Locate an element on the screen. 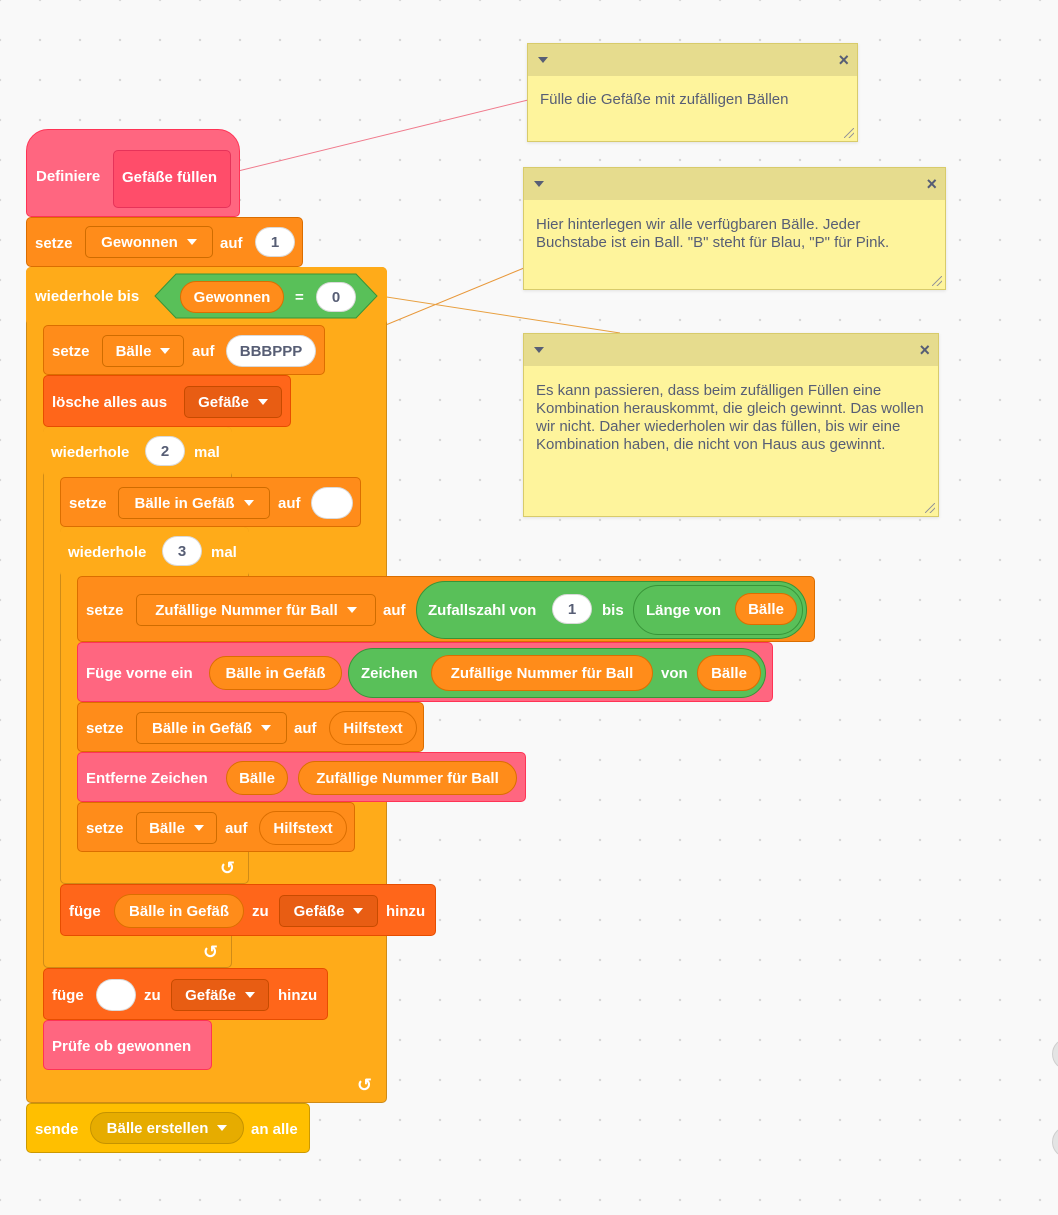 The image size is (1058, 1215). set-vessel-empty-block: setze Bälle in Gefäß auf is located at coordinates (210, 502).